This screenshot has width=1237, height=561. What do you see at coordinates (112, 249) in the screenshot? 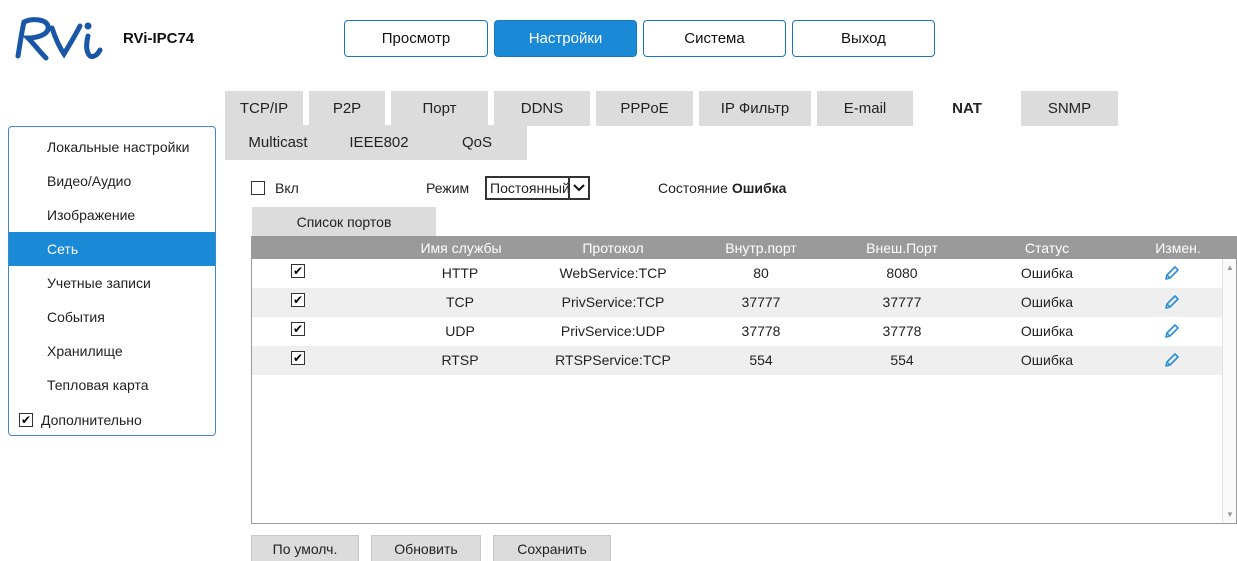
I see `sidebar-item-network: Сеть` at bounding box center [112, 249].